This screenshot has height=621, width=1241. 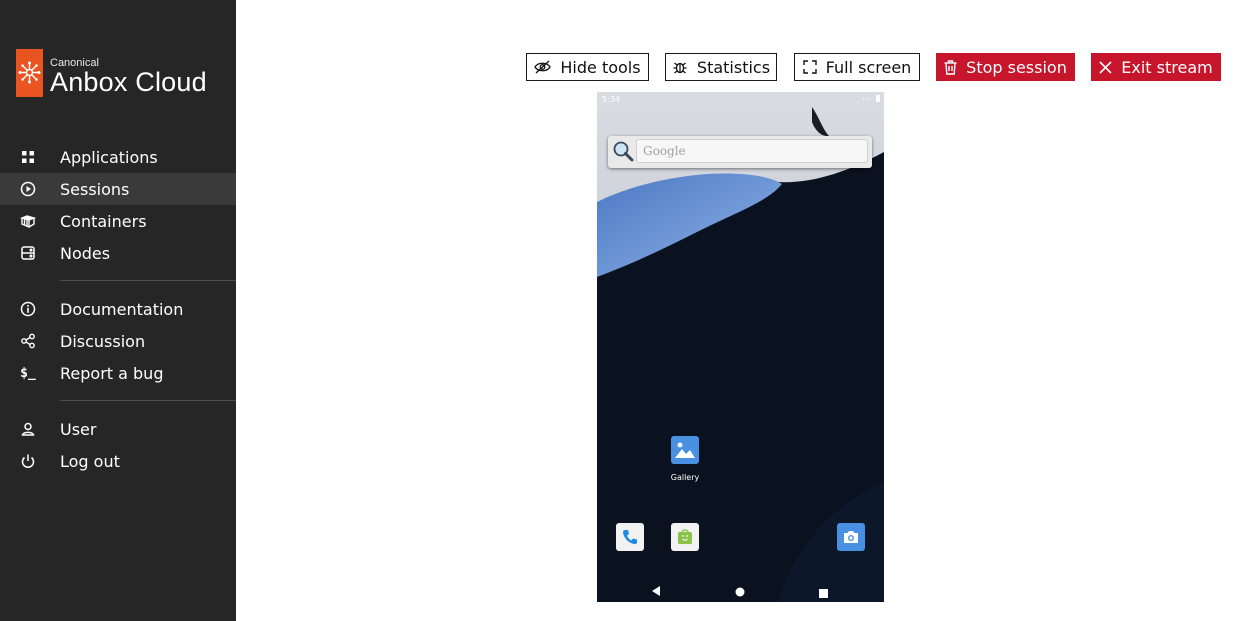 I want to click on play-circle-icon, so click(x=28, y=189).